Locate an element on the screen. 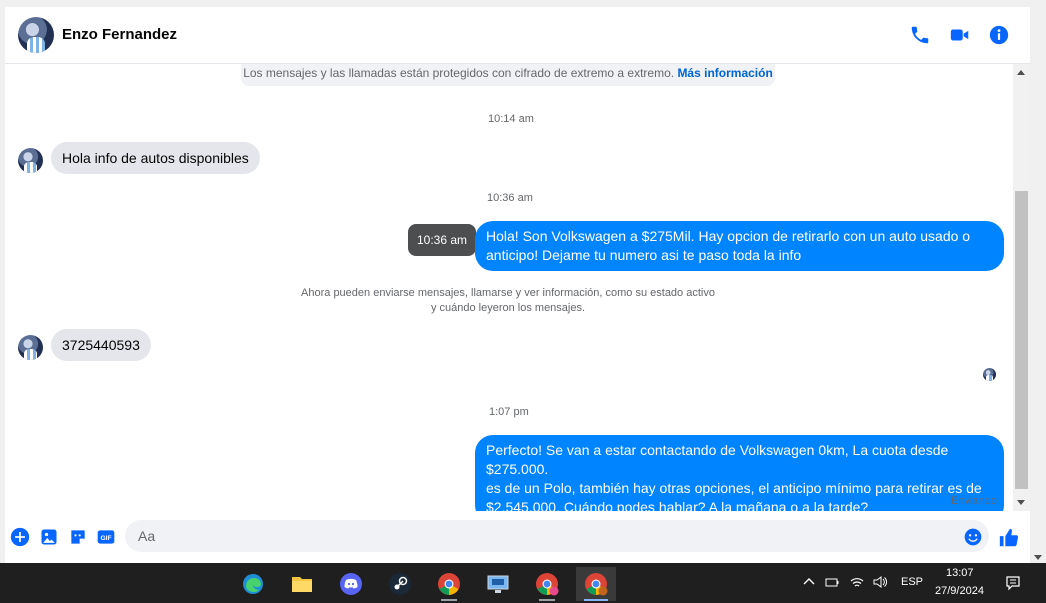 Image resolution: width=1046 pixels, height=603 pixels. scroll-down-arrow is located at coordinates (1021, 502).